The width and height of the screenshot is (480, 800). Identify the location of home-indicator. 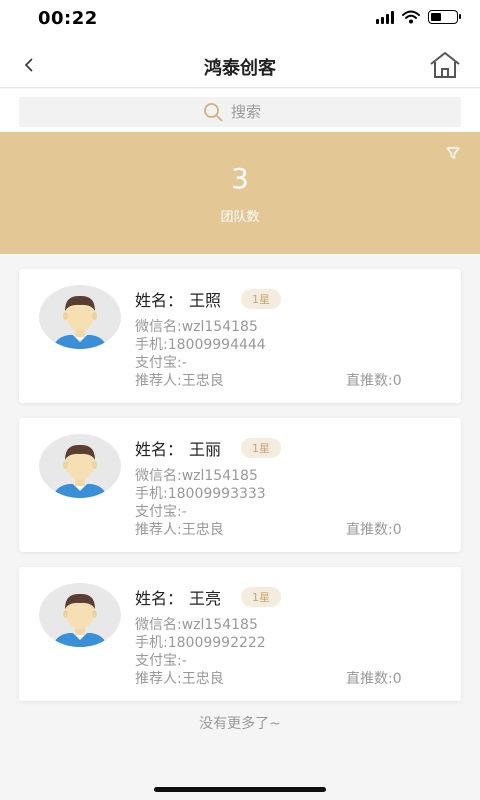
(240, 789).